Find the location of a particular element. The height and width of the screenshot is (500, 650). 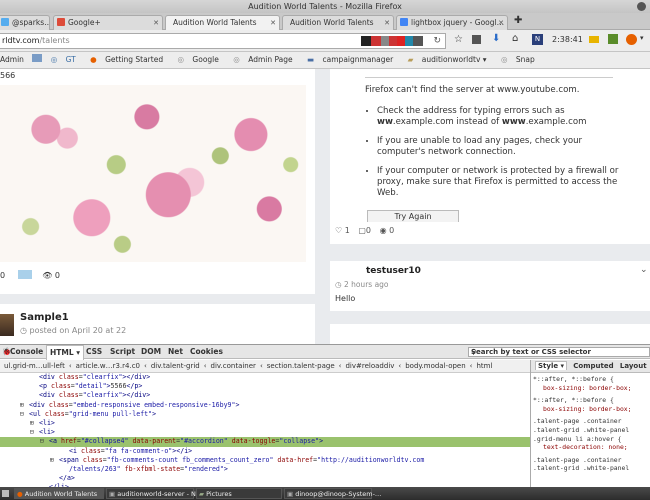

breadcrumb-item: html is located at coordinates (484, 366).